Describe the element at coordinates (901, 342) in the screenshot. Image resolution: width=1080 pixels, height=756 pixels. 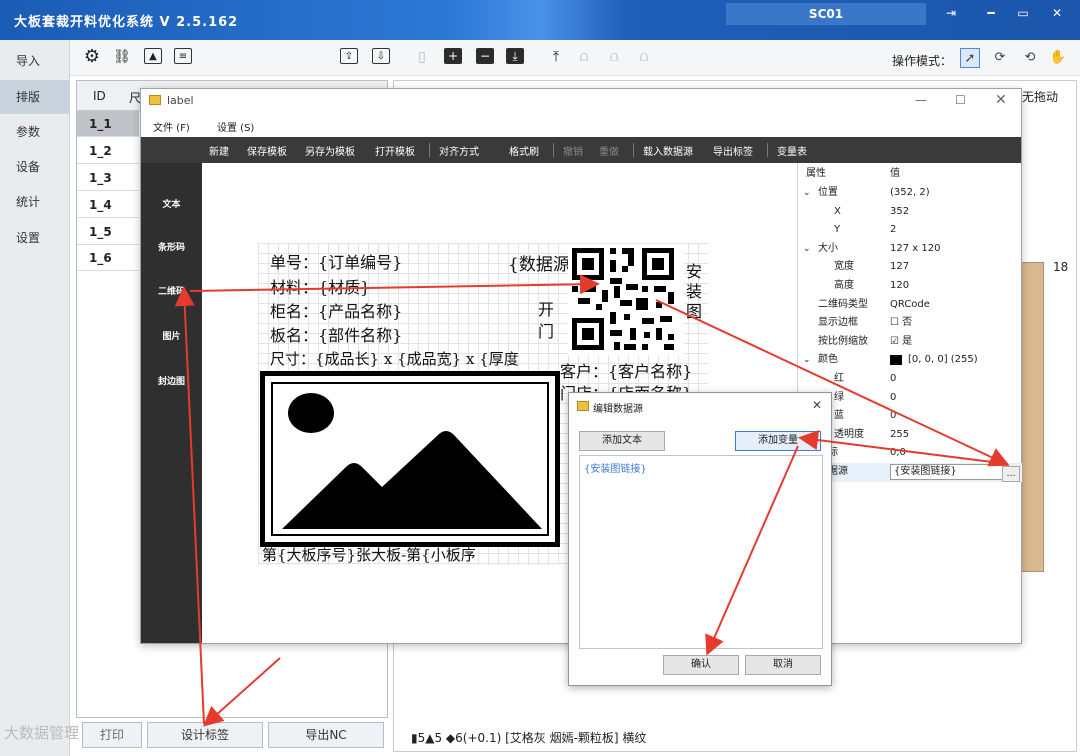
I see `property-value: ☑ 是` at that location.